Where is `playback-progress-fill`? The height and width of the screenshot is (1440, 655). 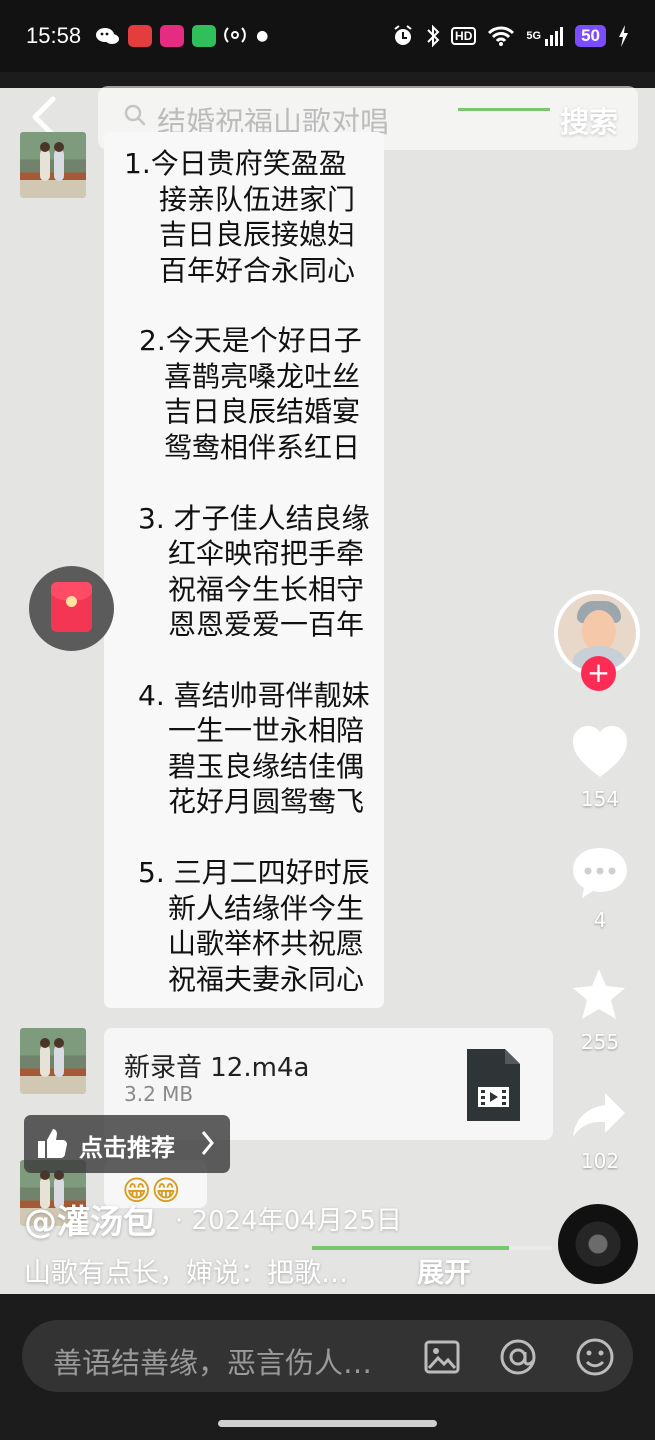 playback-progress-fill is located at coordinates (410, 1248).